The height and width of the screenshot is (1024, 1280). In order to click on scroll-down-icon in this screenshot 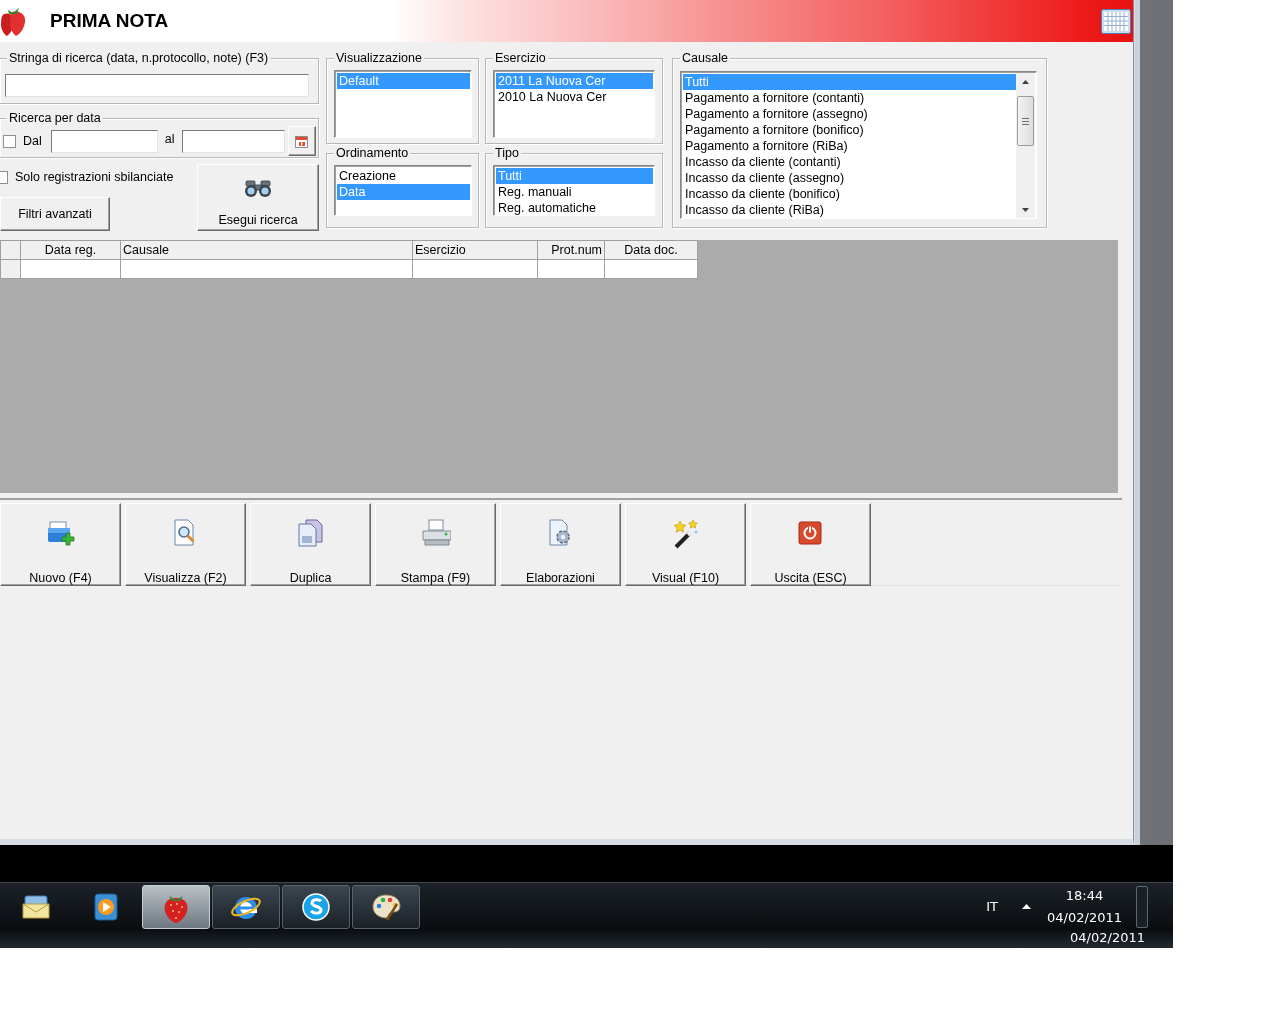, I will do `click(1025, 209)`.